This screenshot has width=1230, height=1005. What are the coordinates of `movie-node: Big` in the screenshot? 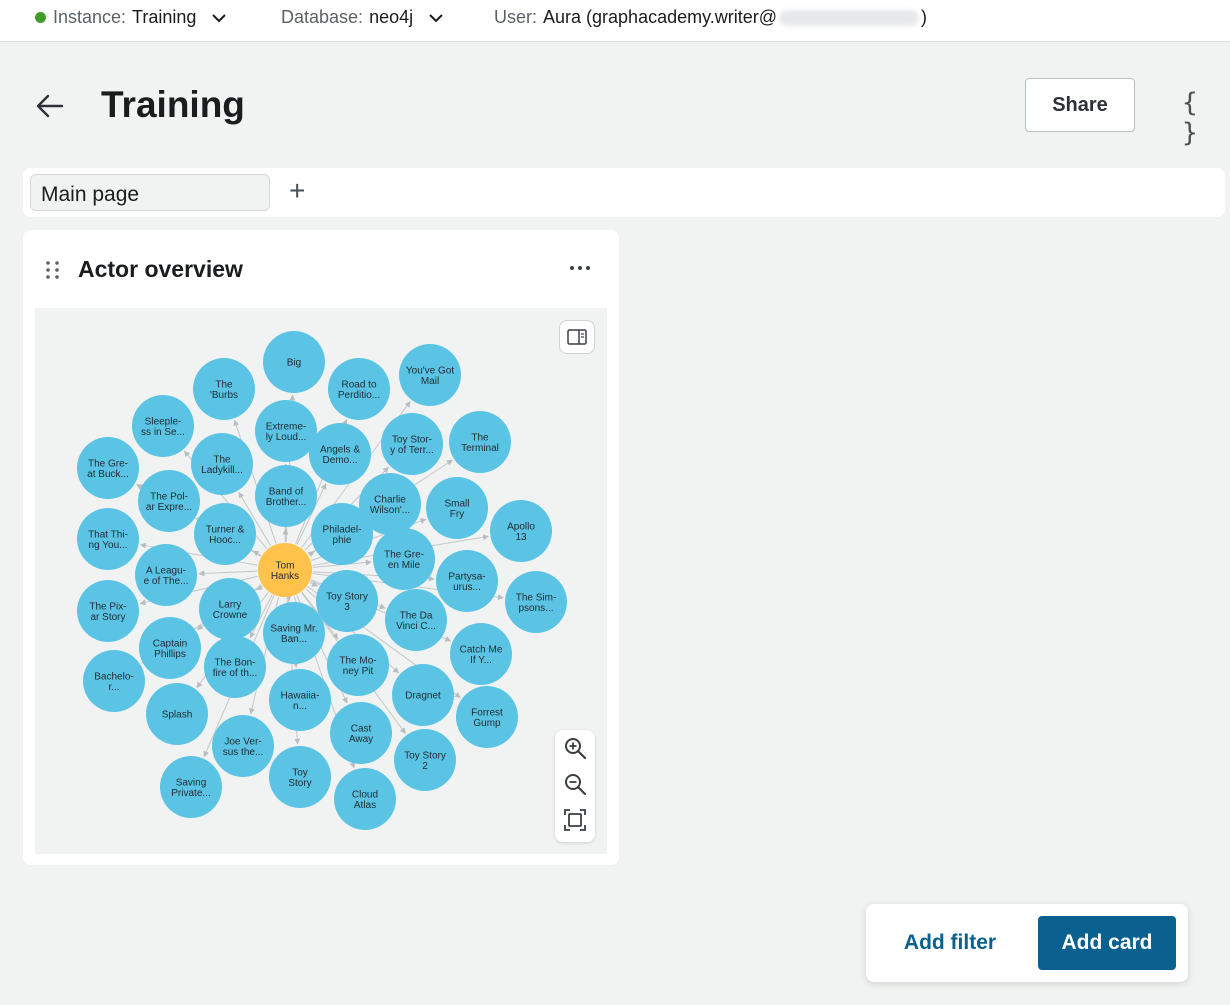 It's located at (294, 362).